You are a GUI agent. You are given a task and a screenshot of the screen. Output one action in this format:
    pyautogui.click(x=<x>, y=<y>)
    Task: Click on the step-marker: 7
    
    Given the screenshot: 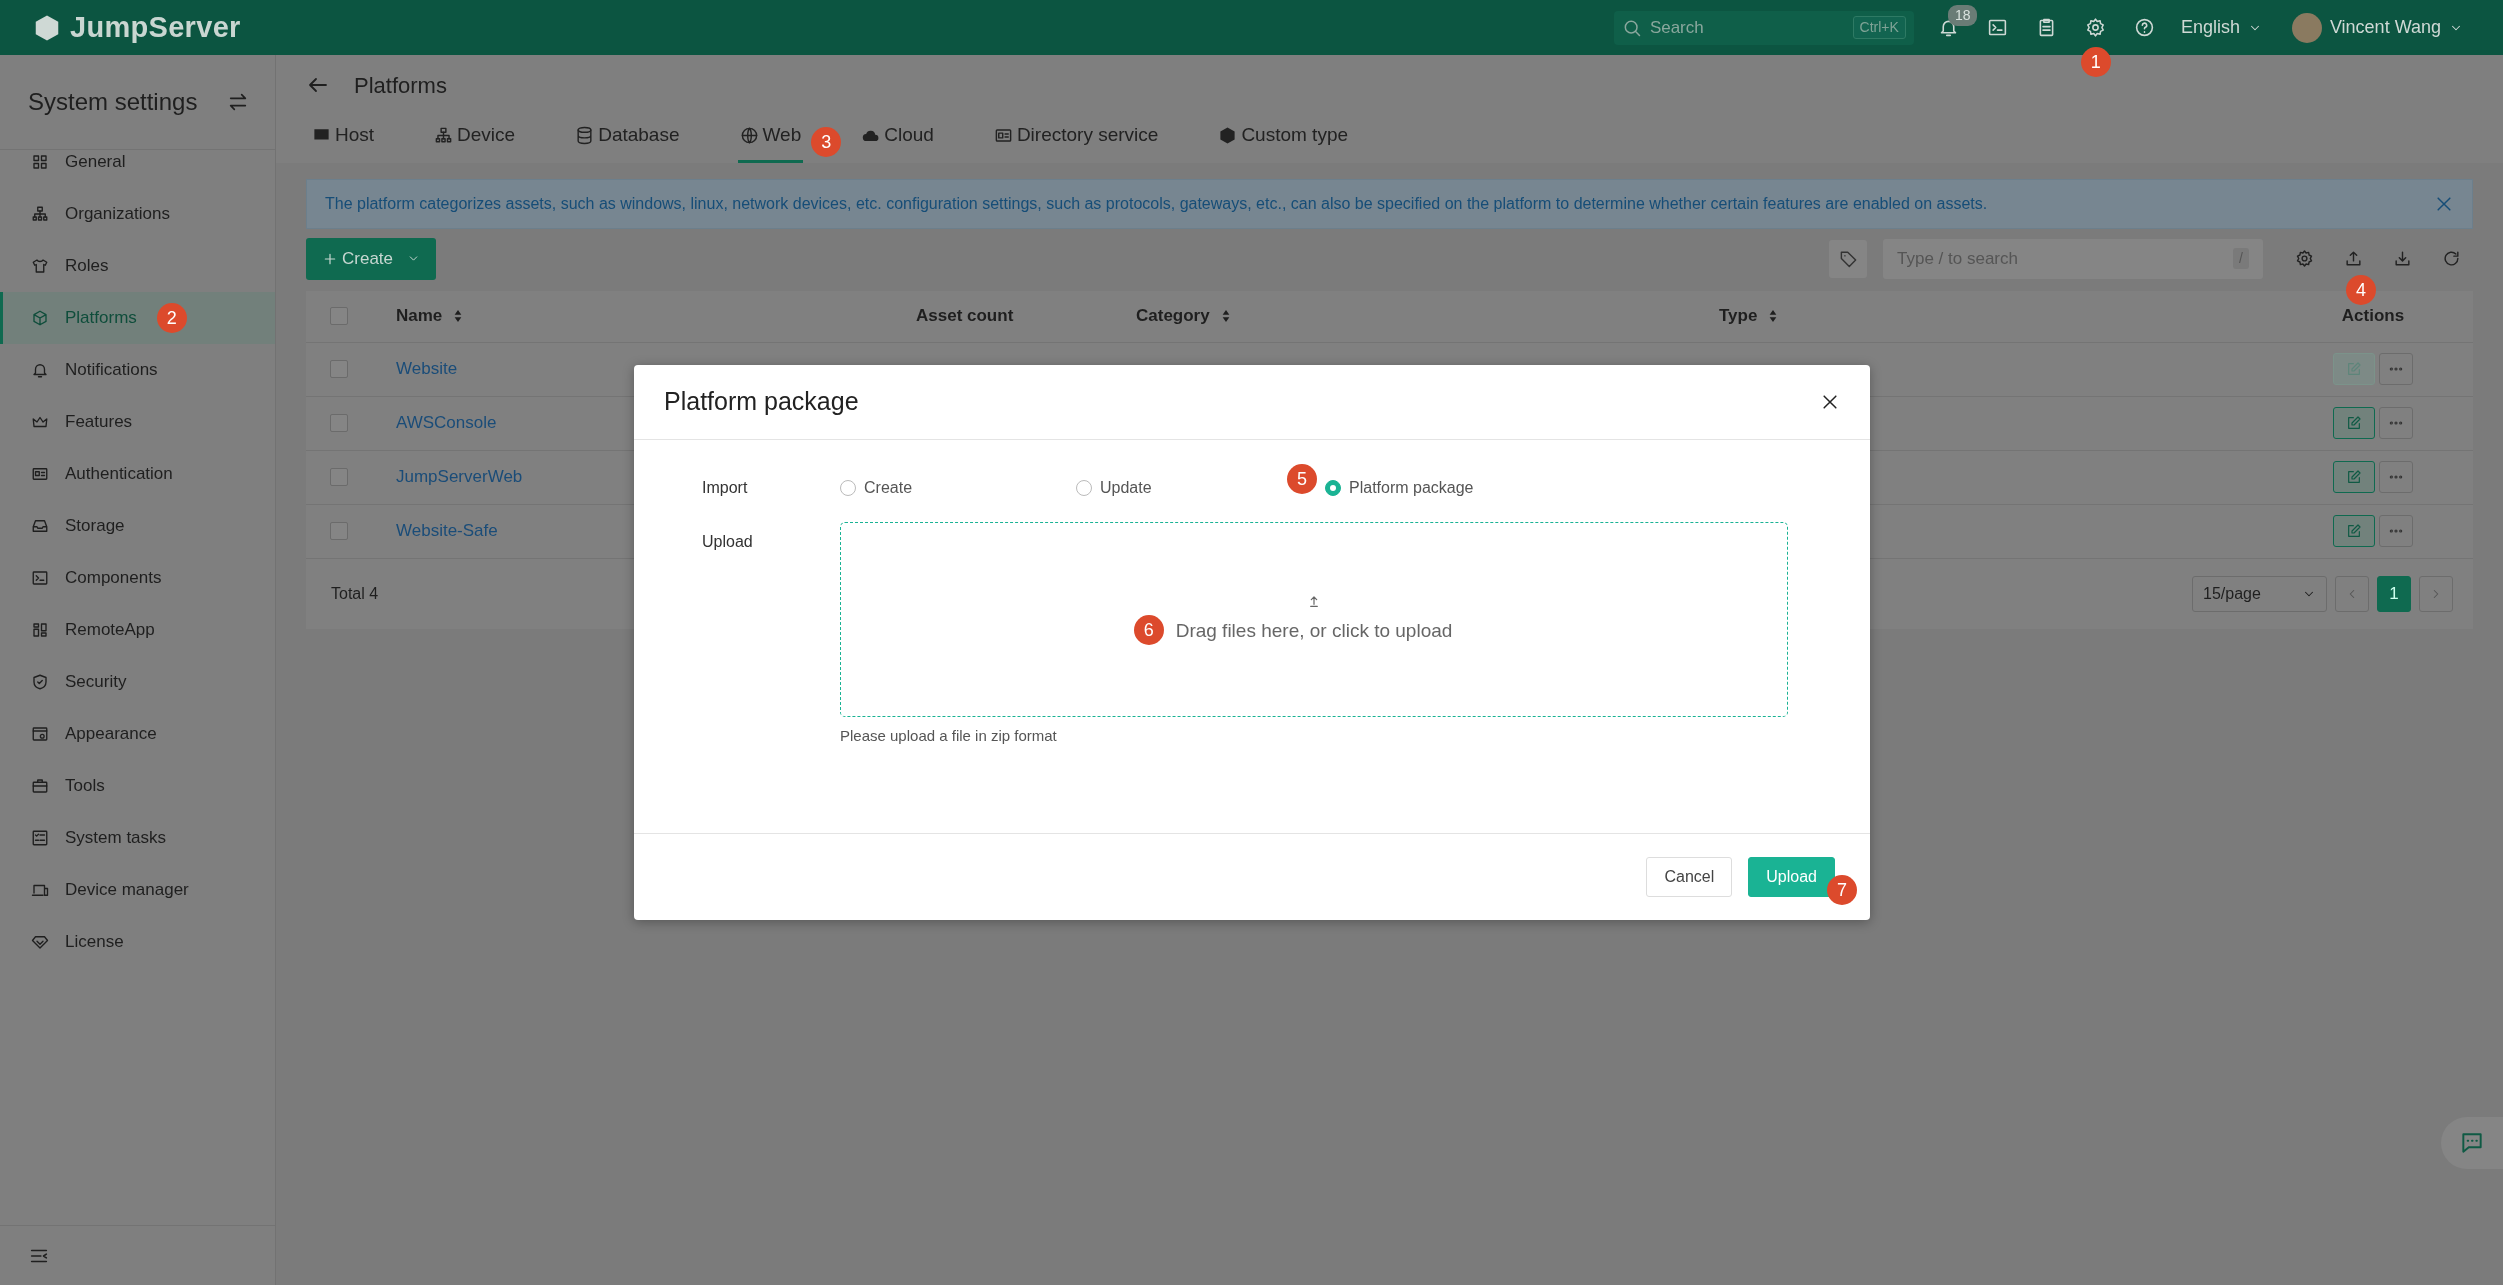 What is the action you would take?
    pyautogui.click(x=1842, y=890)
    